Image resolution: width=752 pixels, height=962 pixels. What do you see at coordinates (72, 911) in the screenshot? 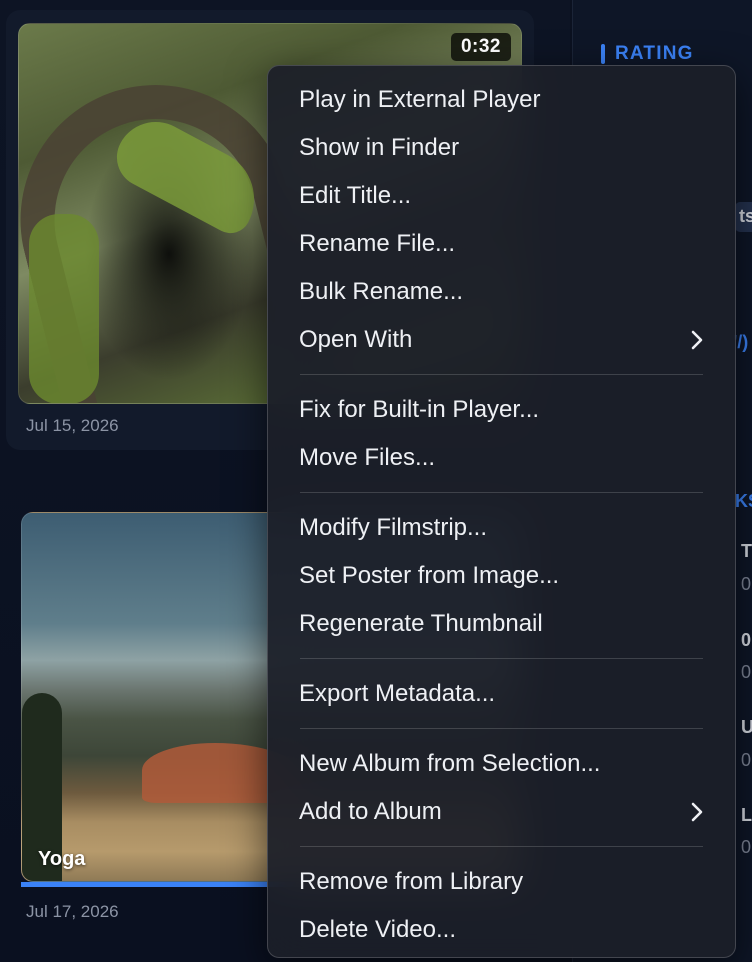
I see `video-date: Jul 17, 2026` at bounding box center [72, 911].